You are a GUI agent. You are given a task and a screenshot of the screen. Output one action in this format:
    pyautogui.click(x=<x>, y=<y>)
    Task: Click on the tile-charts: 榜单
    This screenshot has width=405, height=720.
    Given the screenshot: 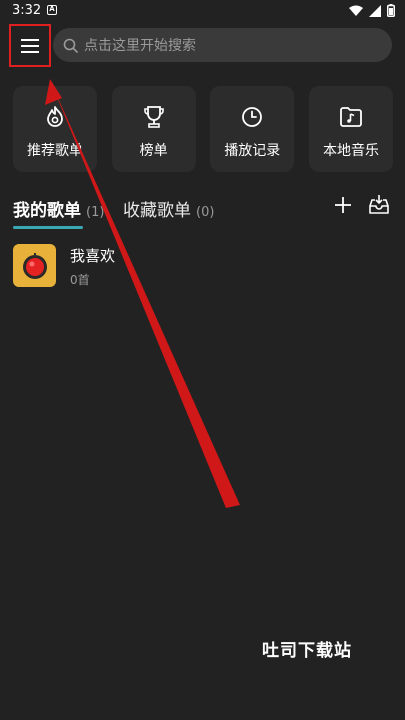 What is the action you would take?
    pyautogui.click(x=153, y=129)
    